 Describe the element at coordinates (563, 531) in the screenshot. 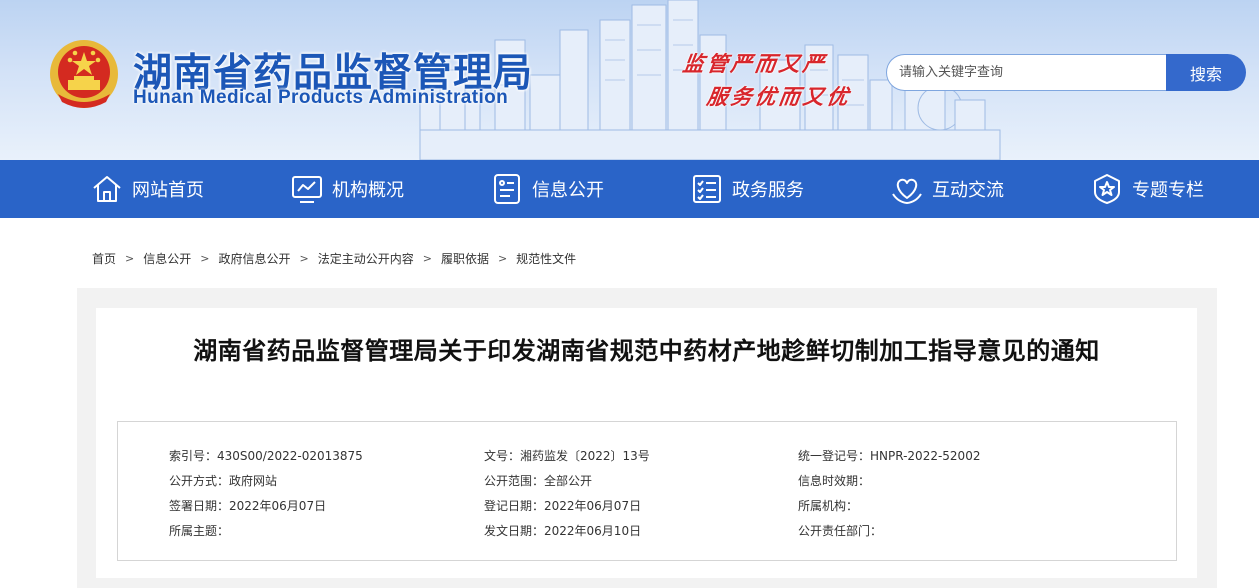

I see `meta-issue-date: 发文日期：2022年06月10日` at that location.